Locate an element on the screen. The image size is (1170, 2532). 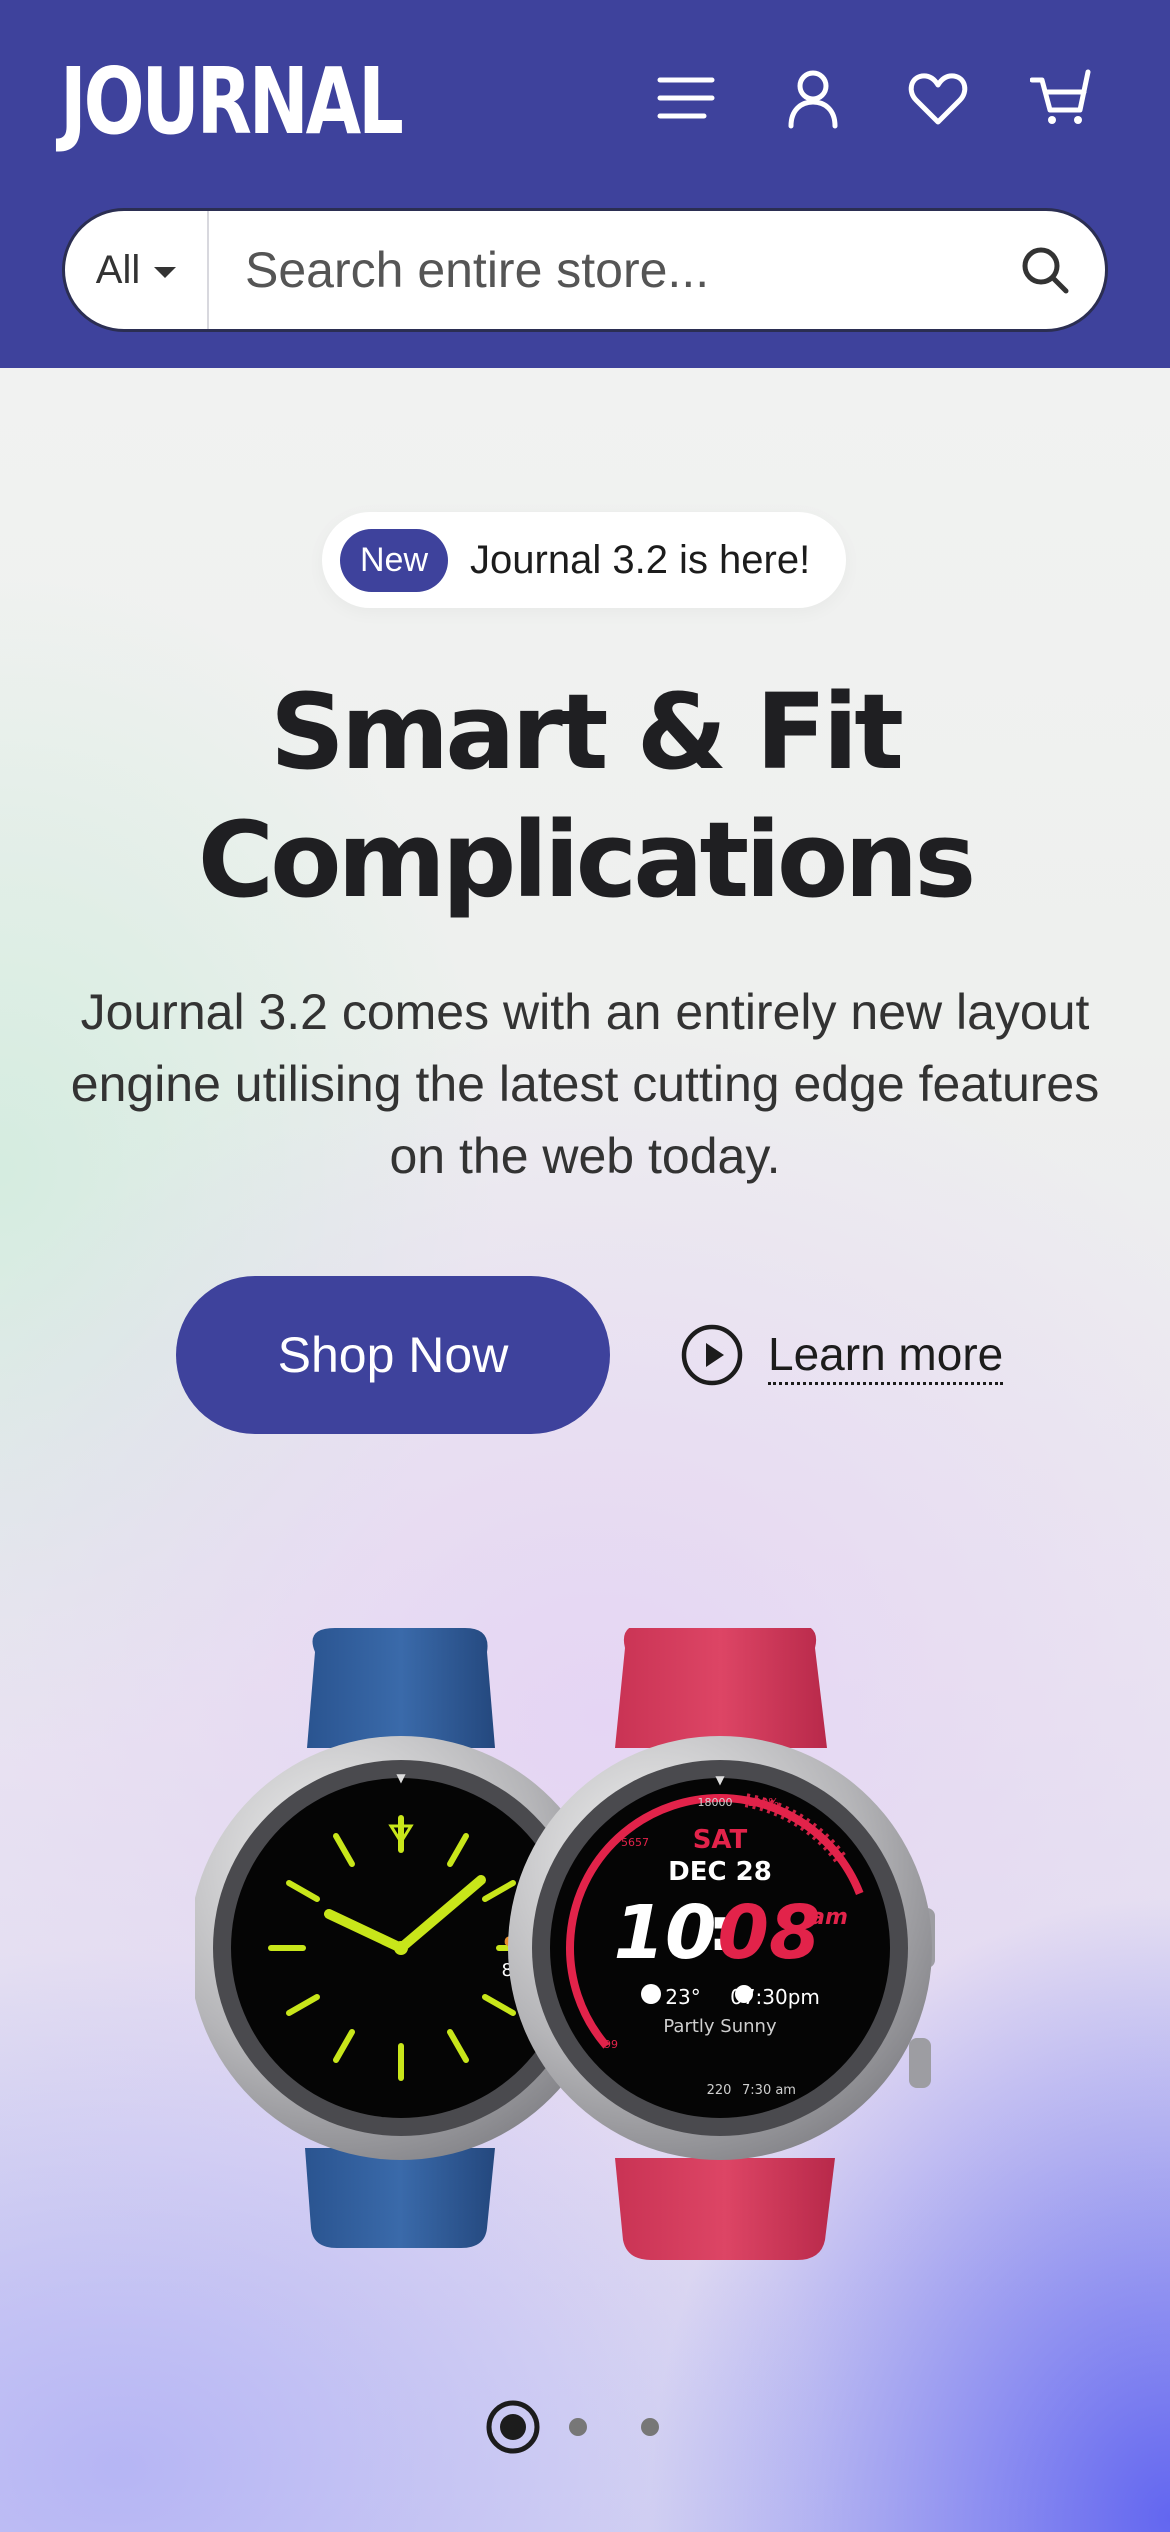
hero-title-line1: Smart & Fit is located at coordinates (587, 732).